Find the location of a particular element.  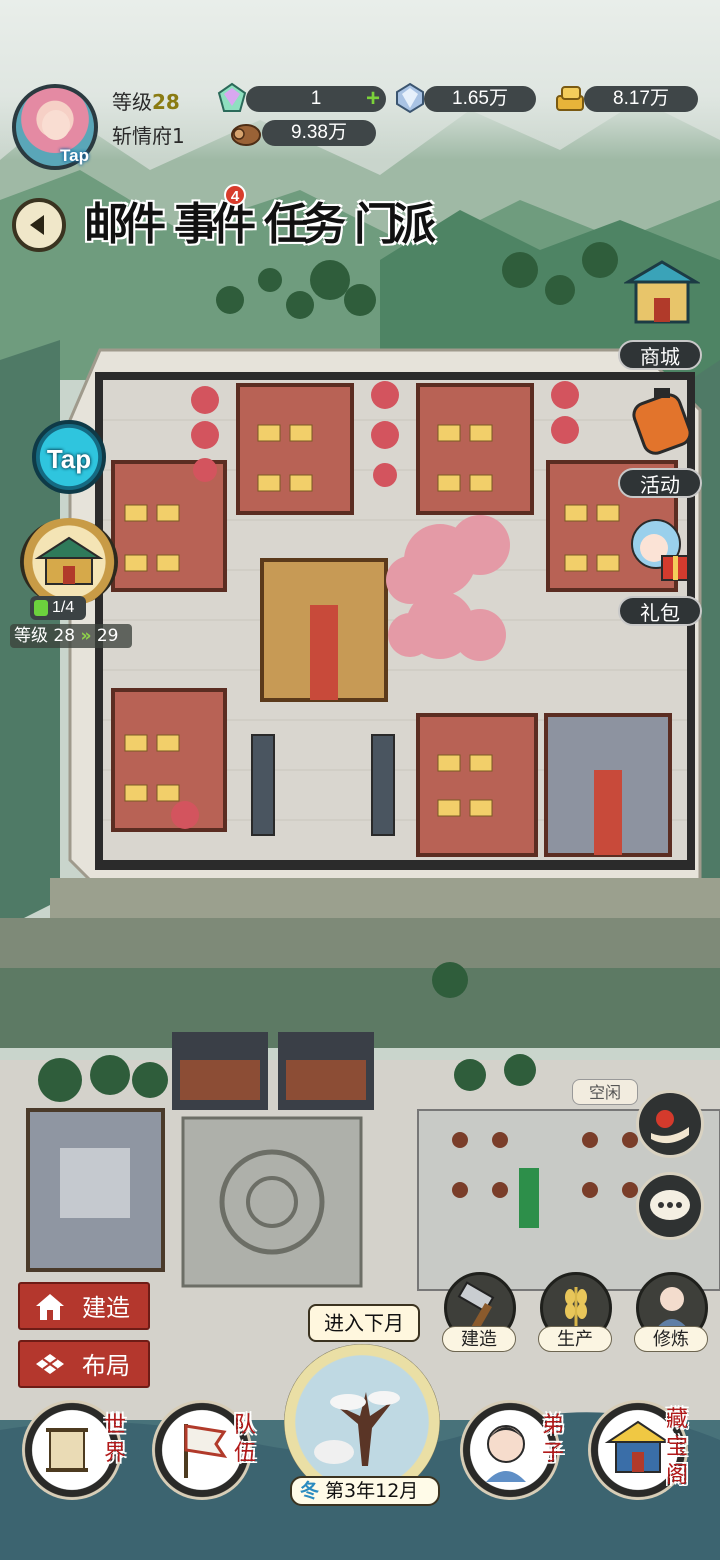

taptap-label: Tap is located at coordinates (69, 459).